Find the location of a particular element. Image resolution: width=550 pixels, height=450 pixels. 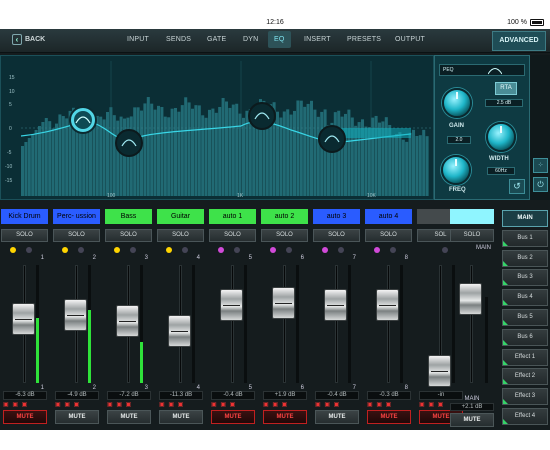

freq-knob is located at coordinates (456, 170).